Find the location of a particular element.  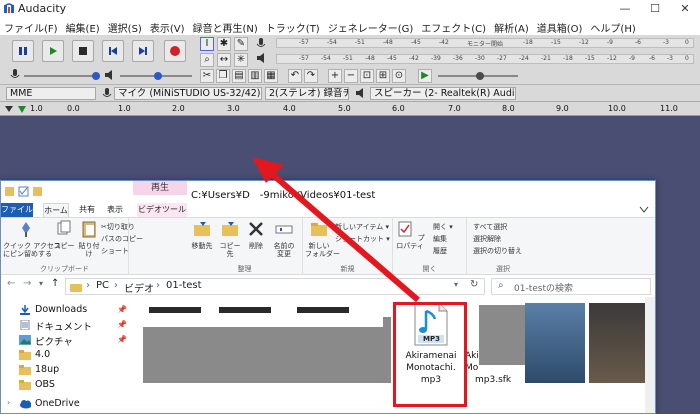

up-button: ↑ is located at coordinates (55, 283).